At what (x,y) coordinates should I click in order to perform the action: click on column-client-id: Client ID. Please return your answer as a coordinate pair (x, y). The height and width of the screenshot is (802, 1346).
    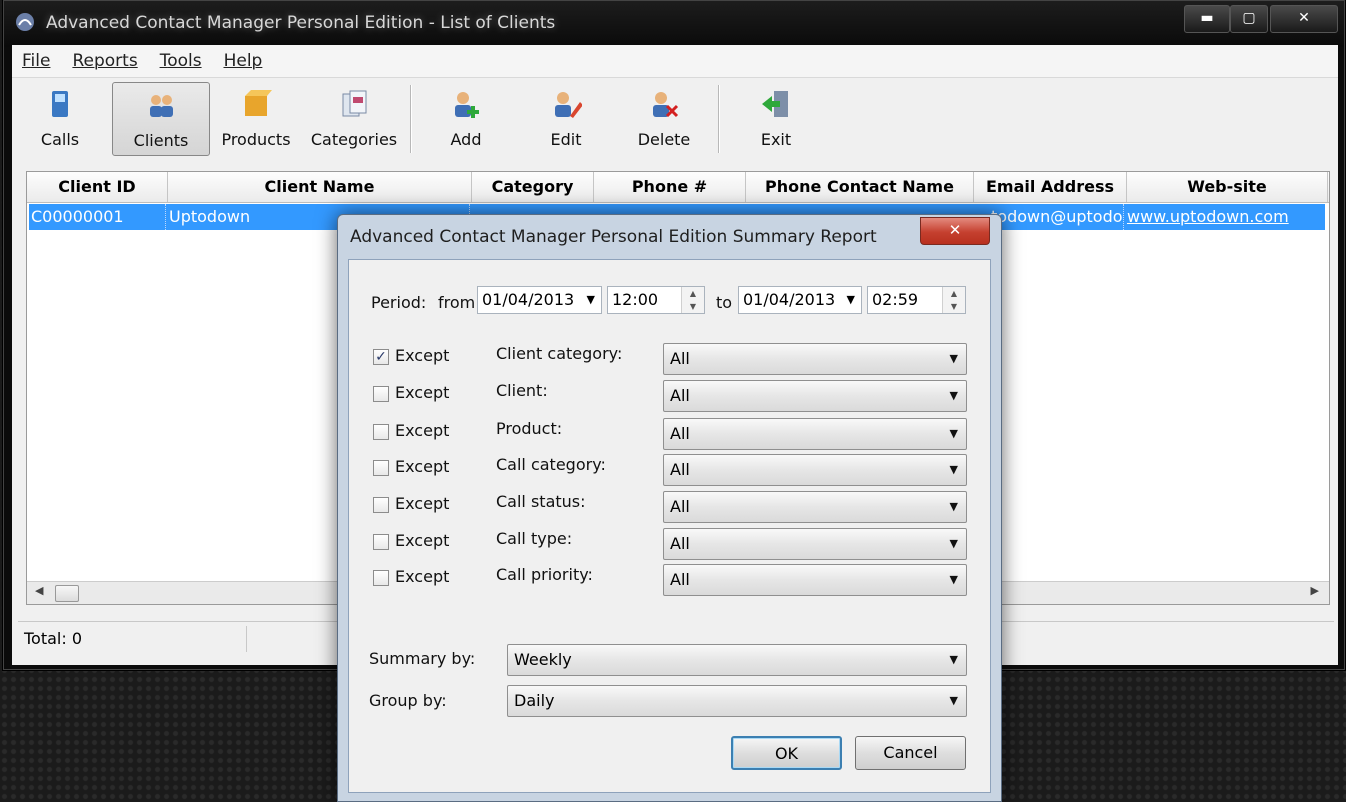
    Looking at the image, I should click on (97, 187).